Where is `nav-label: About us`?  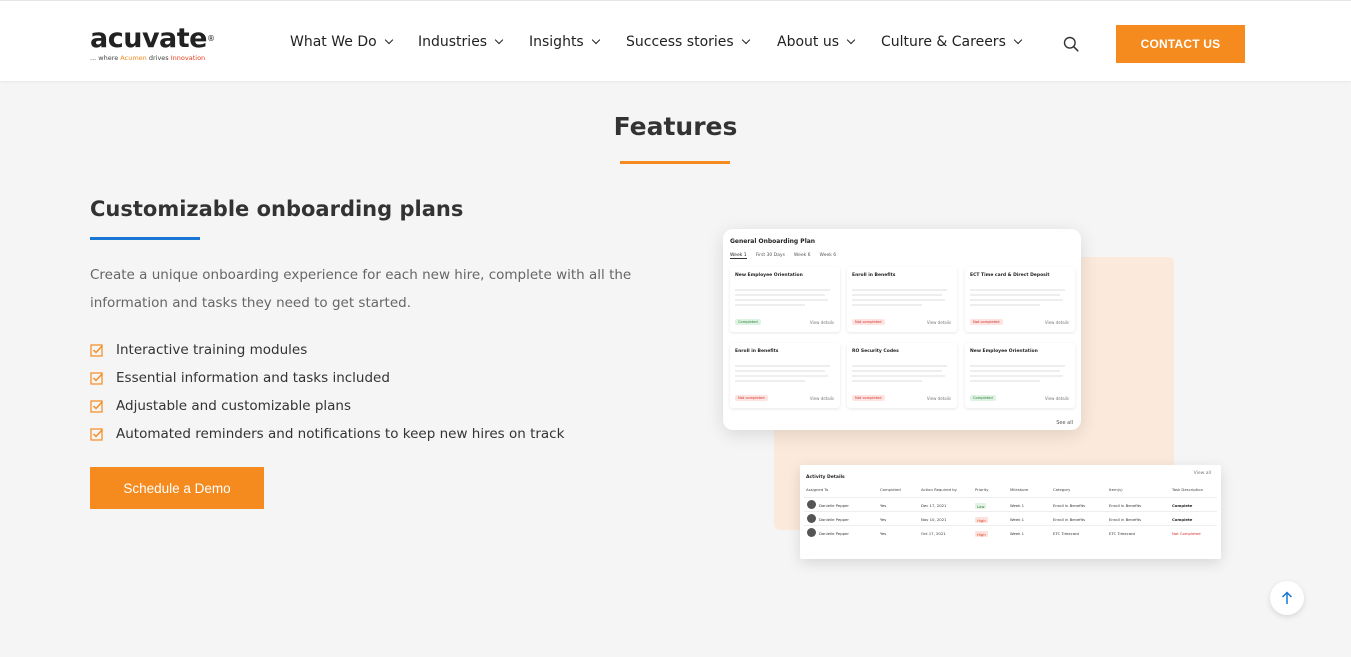 nav-label: About us is located at coordinates (808, 42).